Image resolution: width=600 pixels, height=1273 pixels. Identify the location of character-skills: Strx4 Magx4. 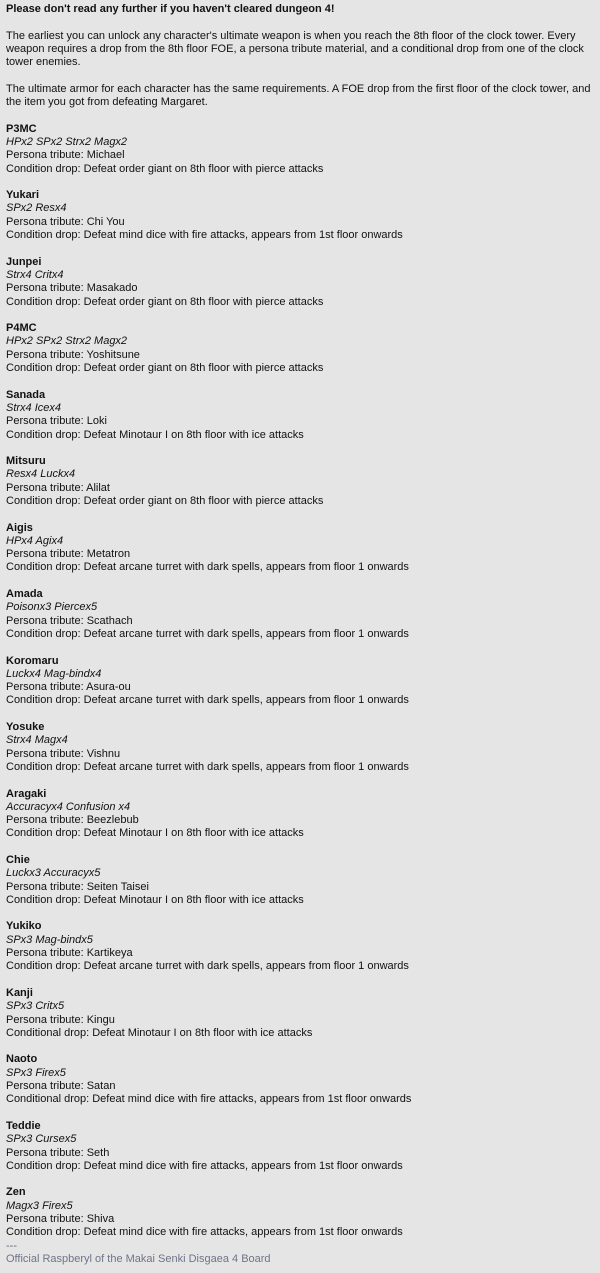
(37, 740).